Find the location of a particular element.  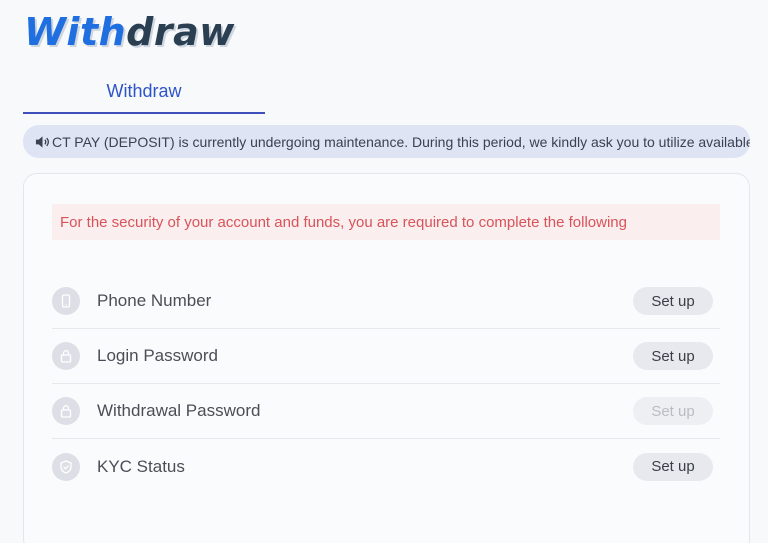

row-label: KYC Status is located at coordinates (141, 466).